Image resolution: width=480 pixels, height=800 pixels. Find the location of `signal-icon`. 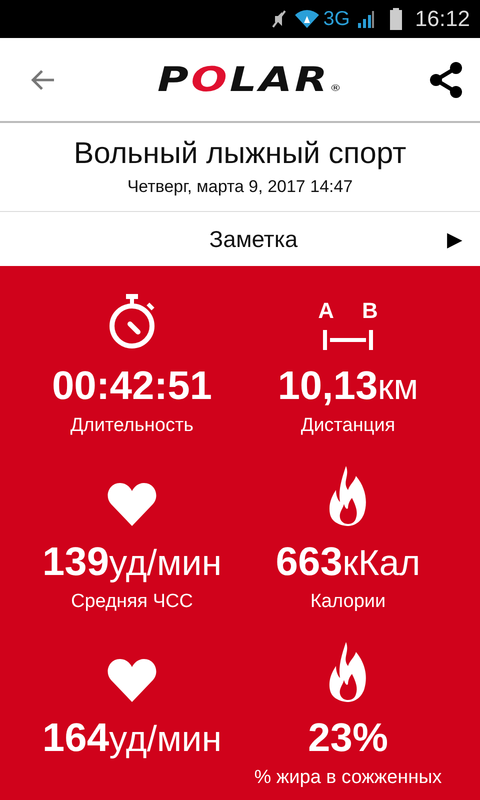

signal-icon is located at coordinates (365, 19).